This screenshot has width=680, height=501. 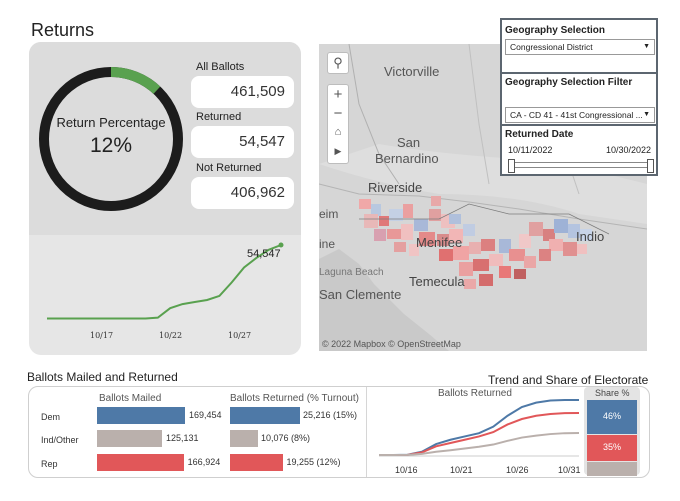 I want to click on geo-filter-title: Geography Selection Filter, so click(x=569, y=82).